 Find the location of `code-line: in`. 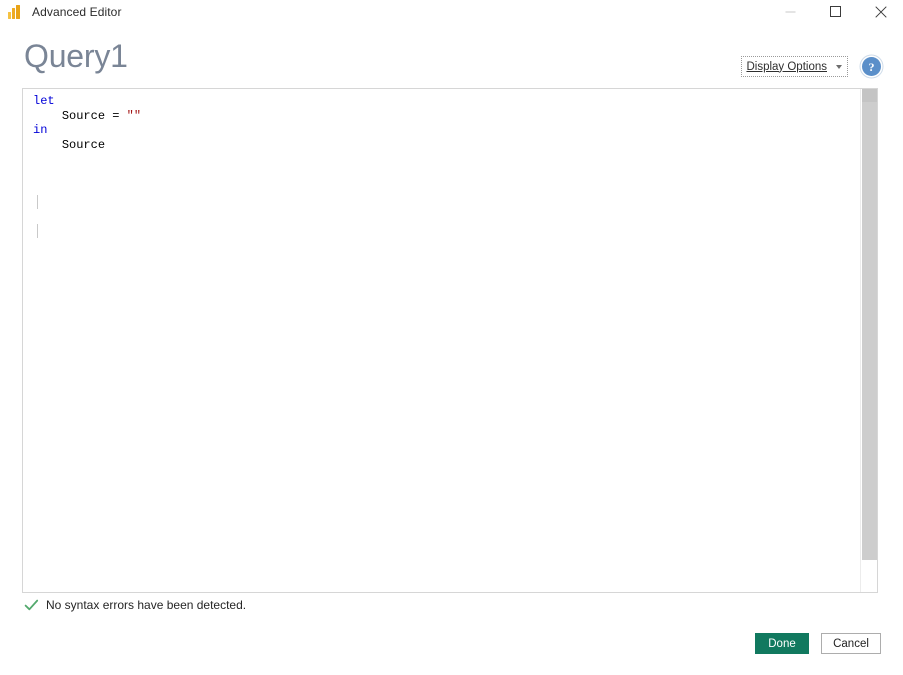

code-line: in is located at coordinates (446, 130).